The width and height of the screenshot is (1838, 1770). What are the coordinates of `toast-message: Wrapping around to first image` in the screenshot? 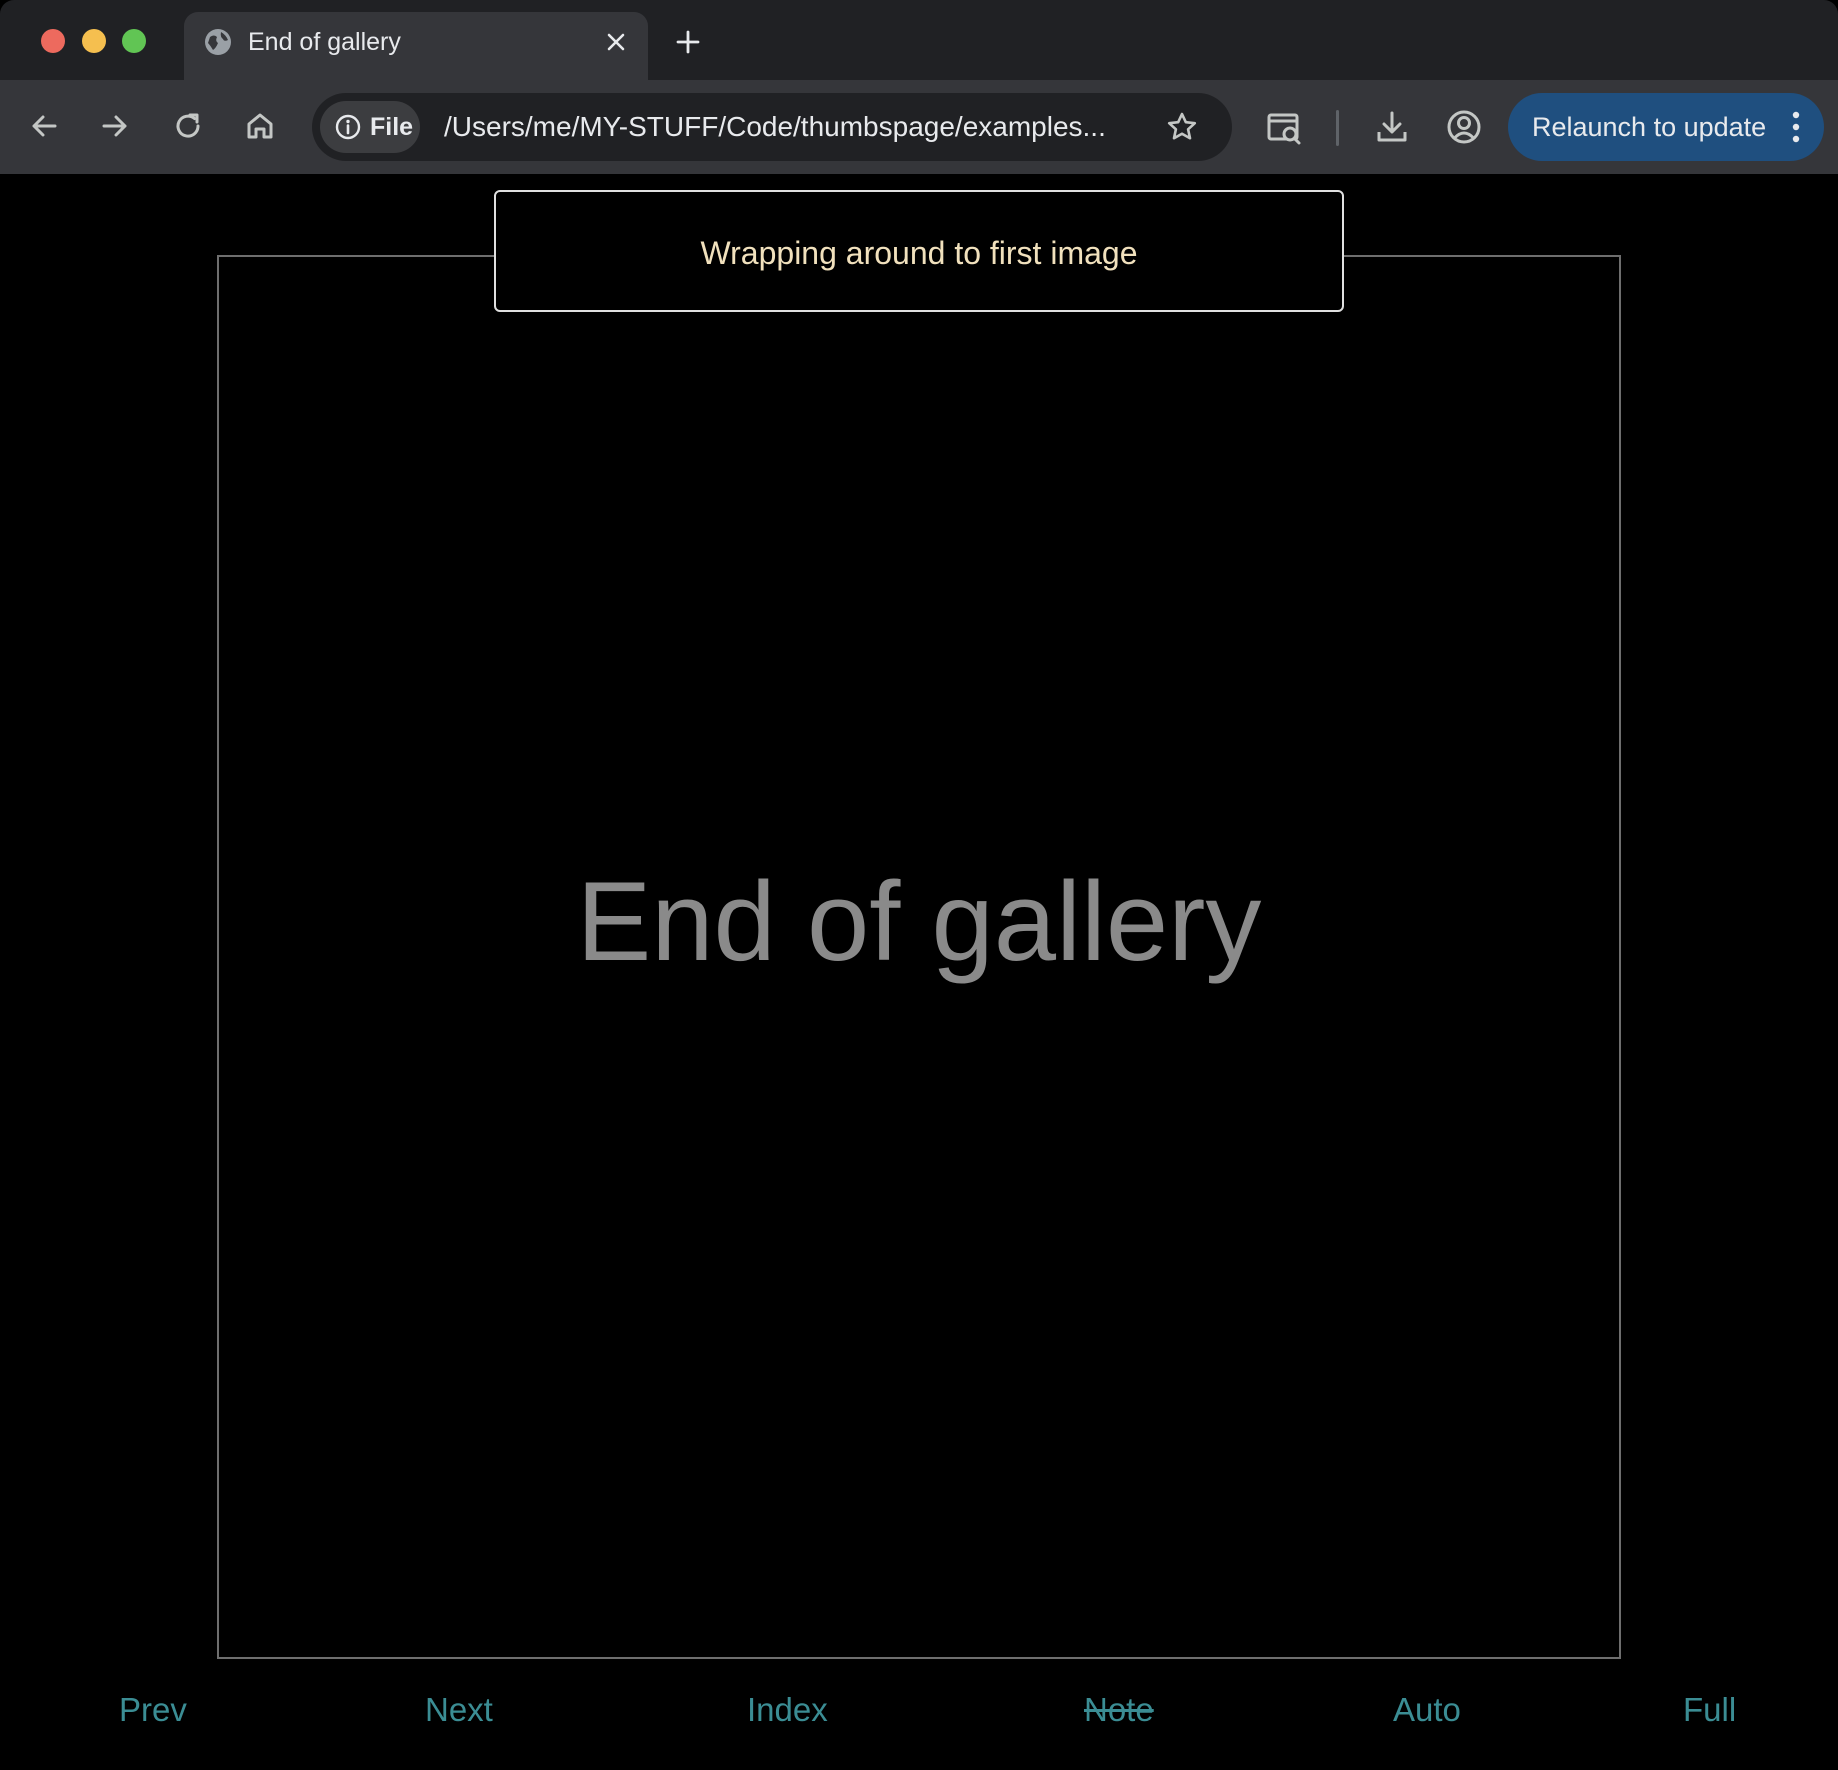 It's located at (919, 253).